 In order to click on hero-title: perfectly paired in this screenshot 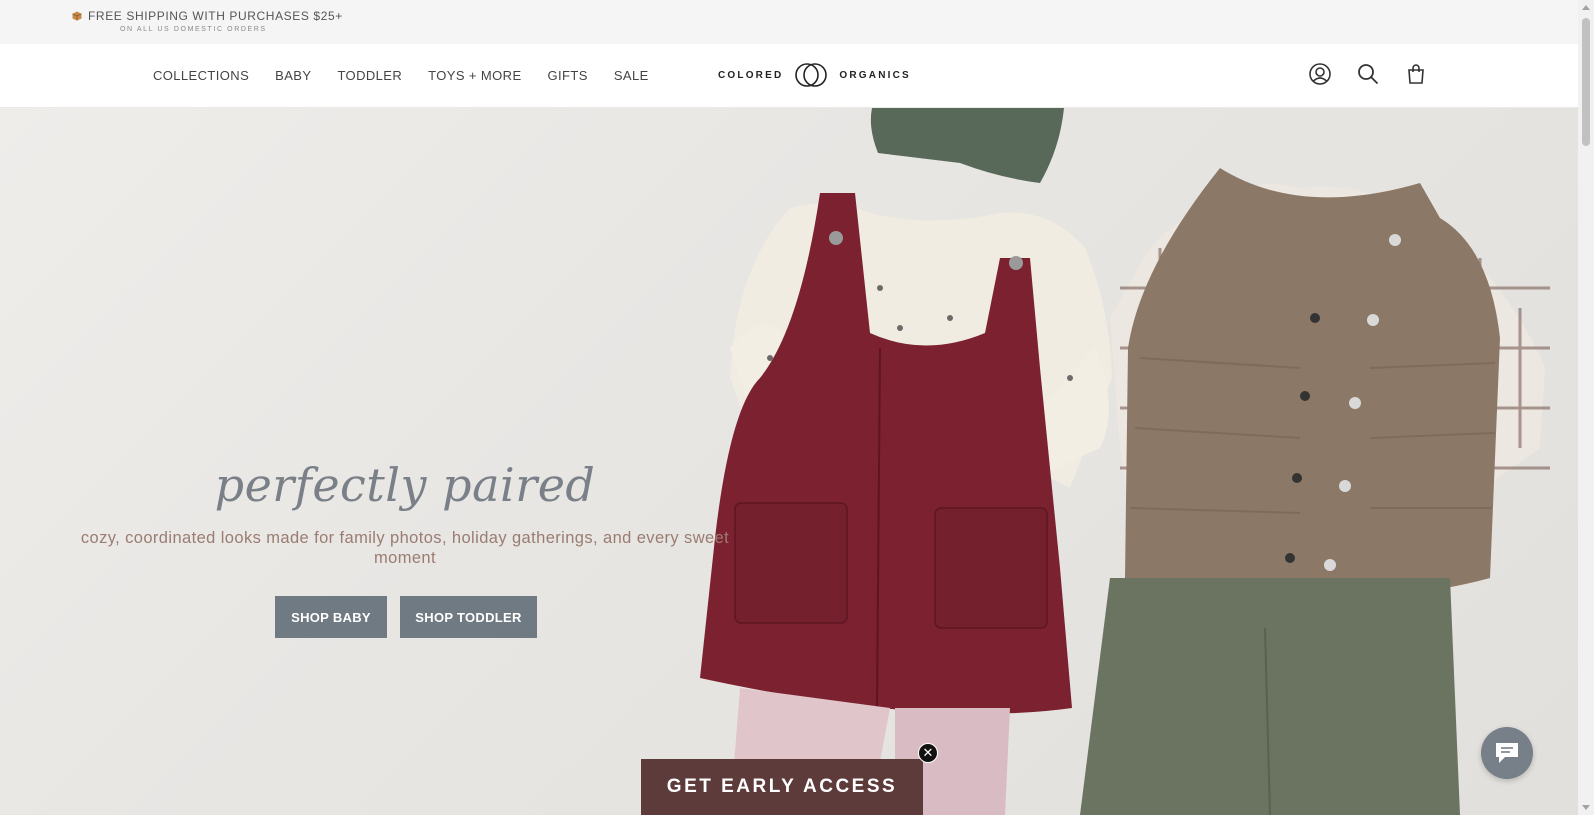, I will do `click(405, 485)`.